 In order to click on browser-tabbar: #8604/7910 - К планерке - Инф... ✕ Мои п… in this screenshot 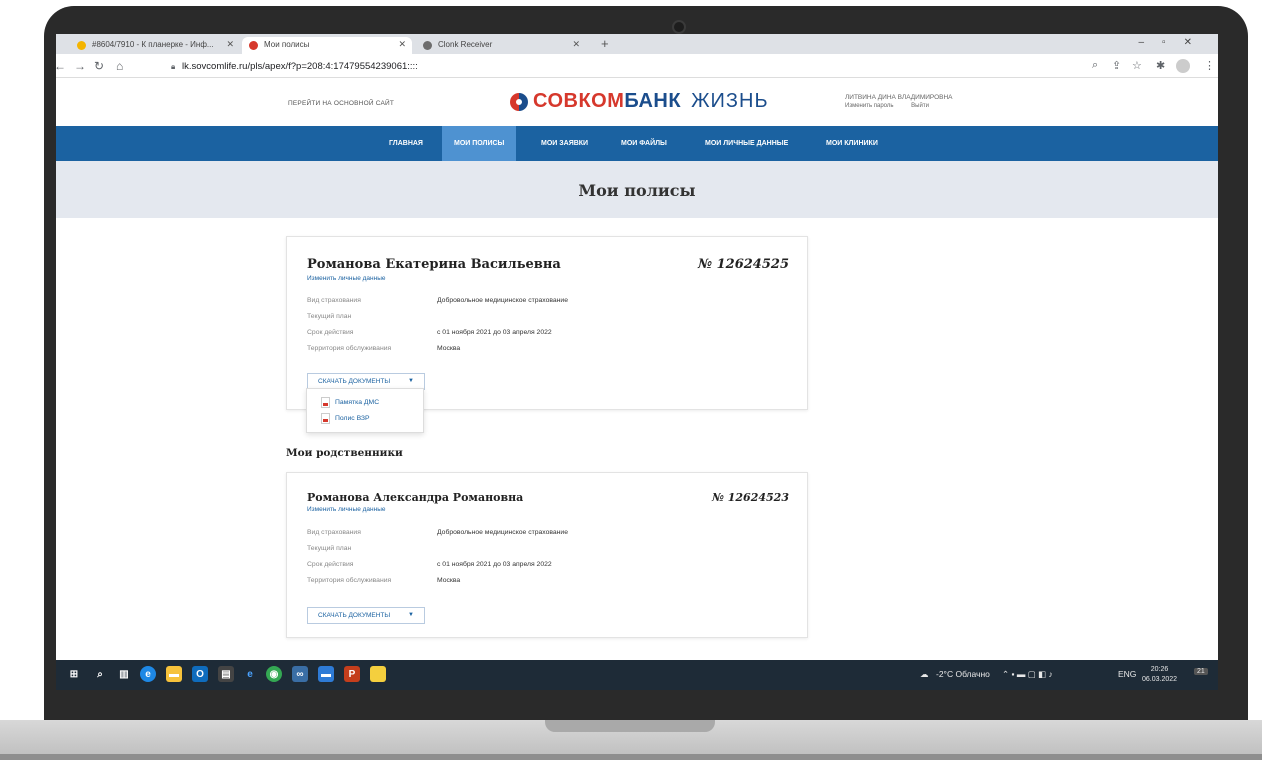, I will do `click(637, 44)`.